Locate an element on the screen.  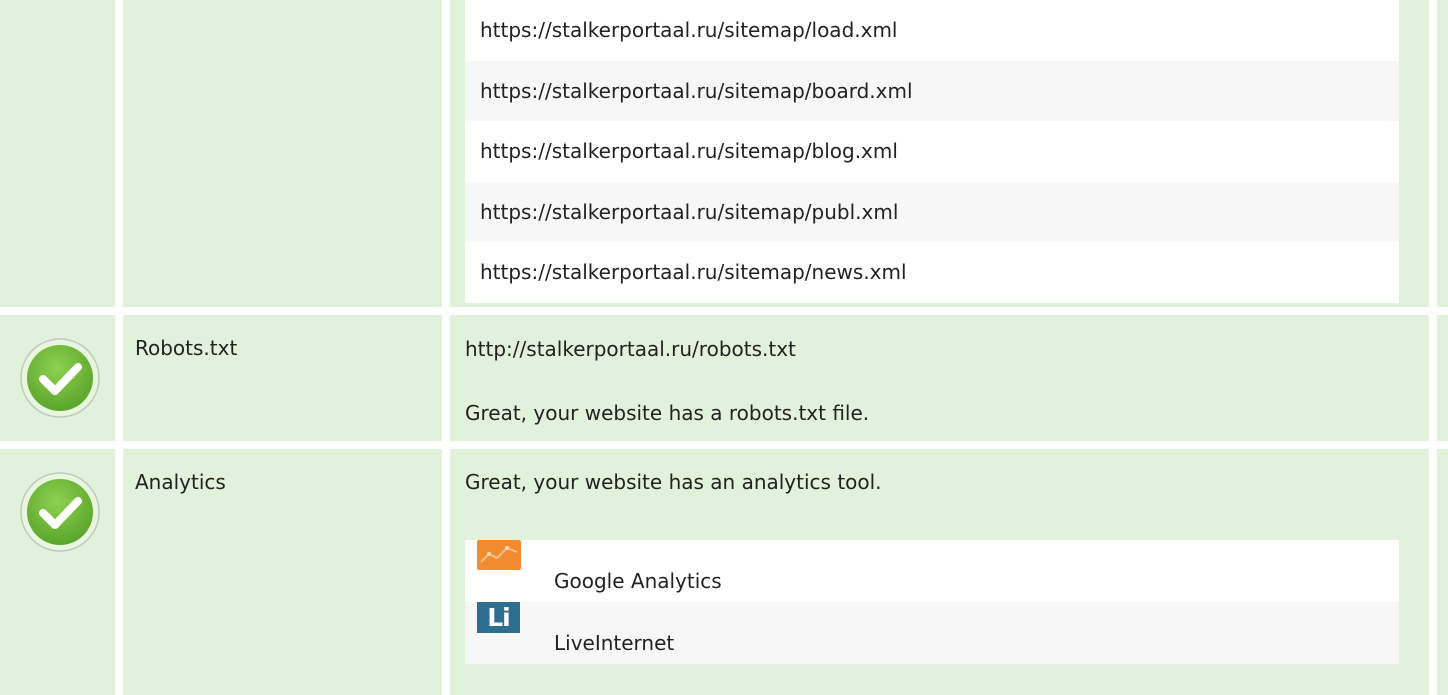
analytics-label-cell: Analytics is located at coordinates (282, 572).